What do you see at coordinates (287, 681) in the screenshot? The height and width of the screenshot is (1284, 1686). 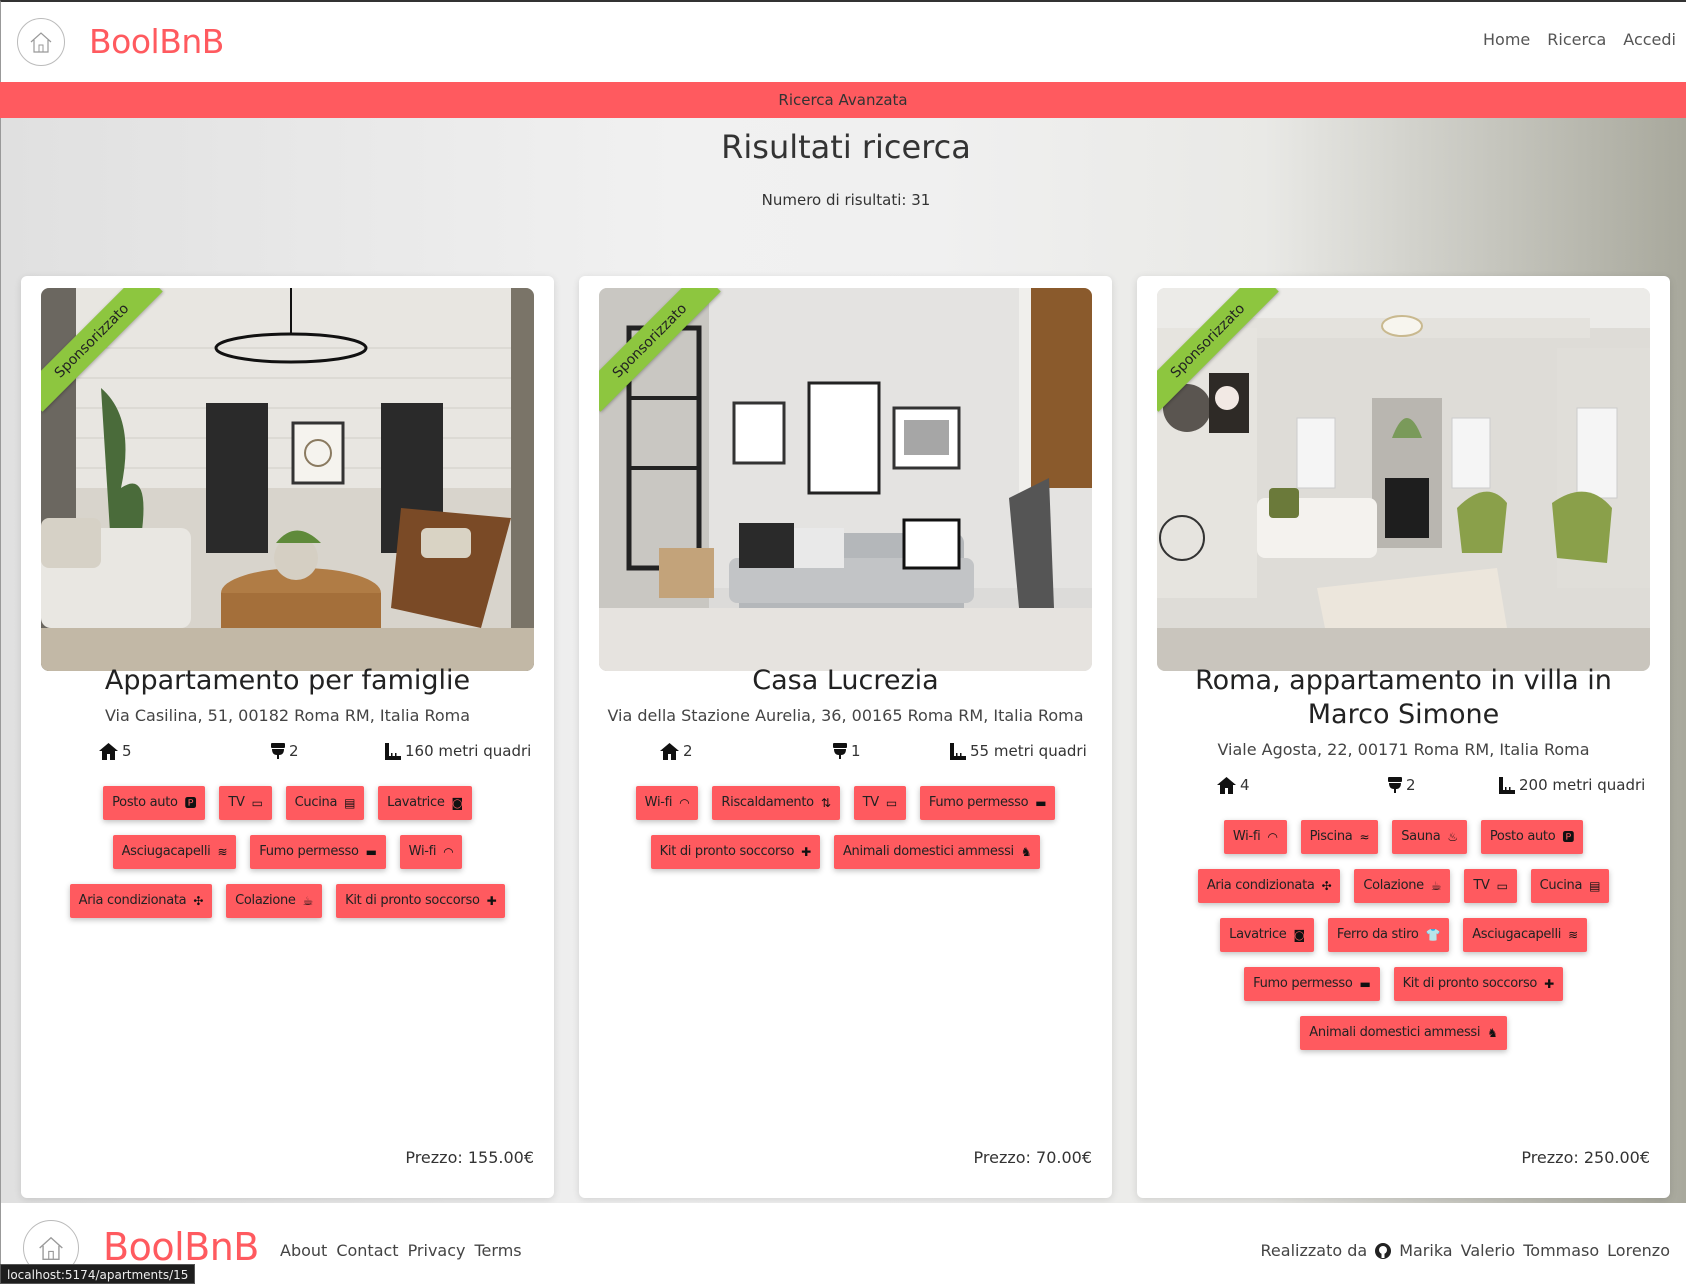 I see `apartment-title: Appartamento per famiglie` at bounding box center [287, 681].